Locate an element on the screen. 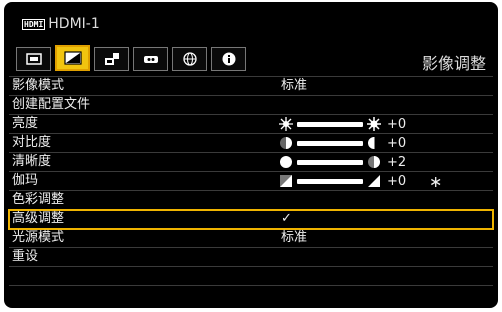  contrast-low-icon is located at coordinates (286, 143).